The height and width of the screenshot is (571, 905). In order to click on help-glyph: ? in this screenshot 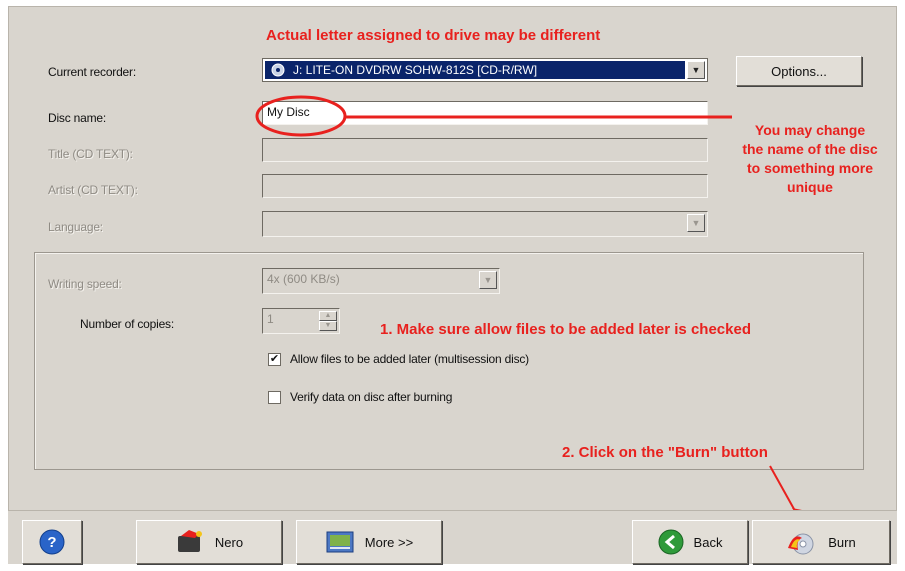, I will do `click(51, 542)`.